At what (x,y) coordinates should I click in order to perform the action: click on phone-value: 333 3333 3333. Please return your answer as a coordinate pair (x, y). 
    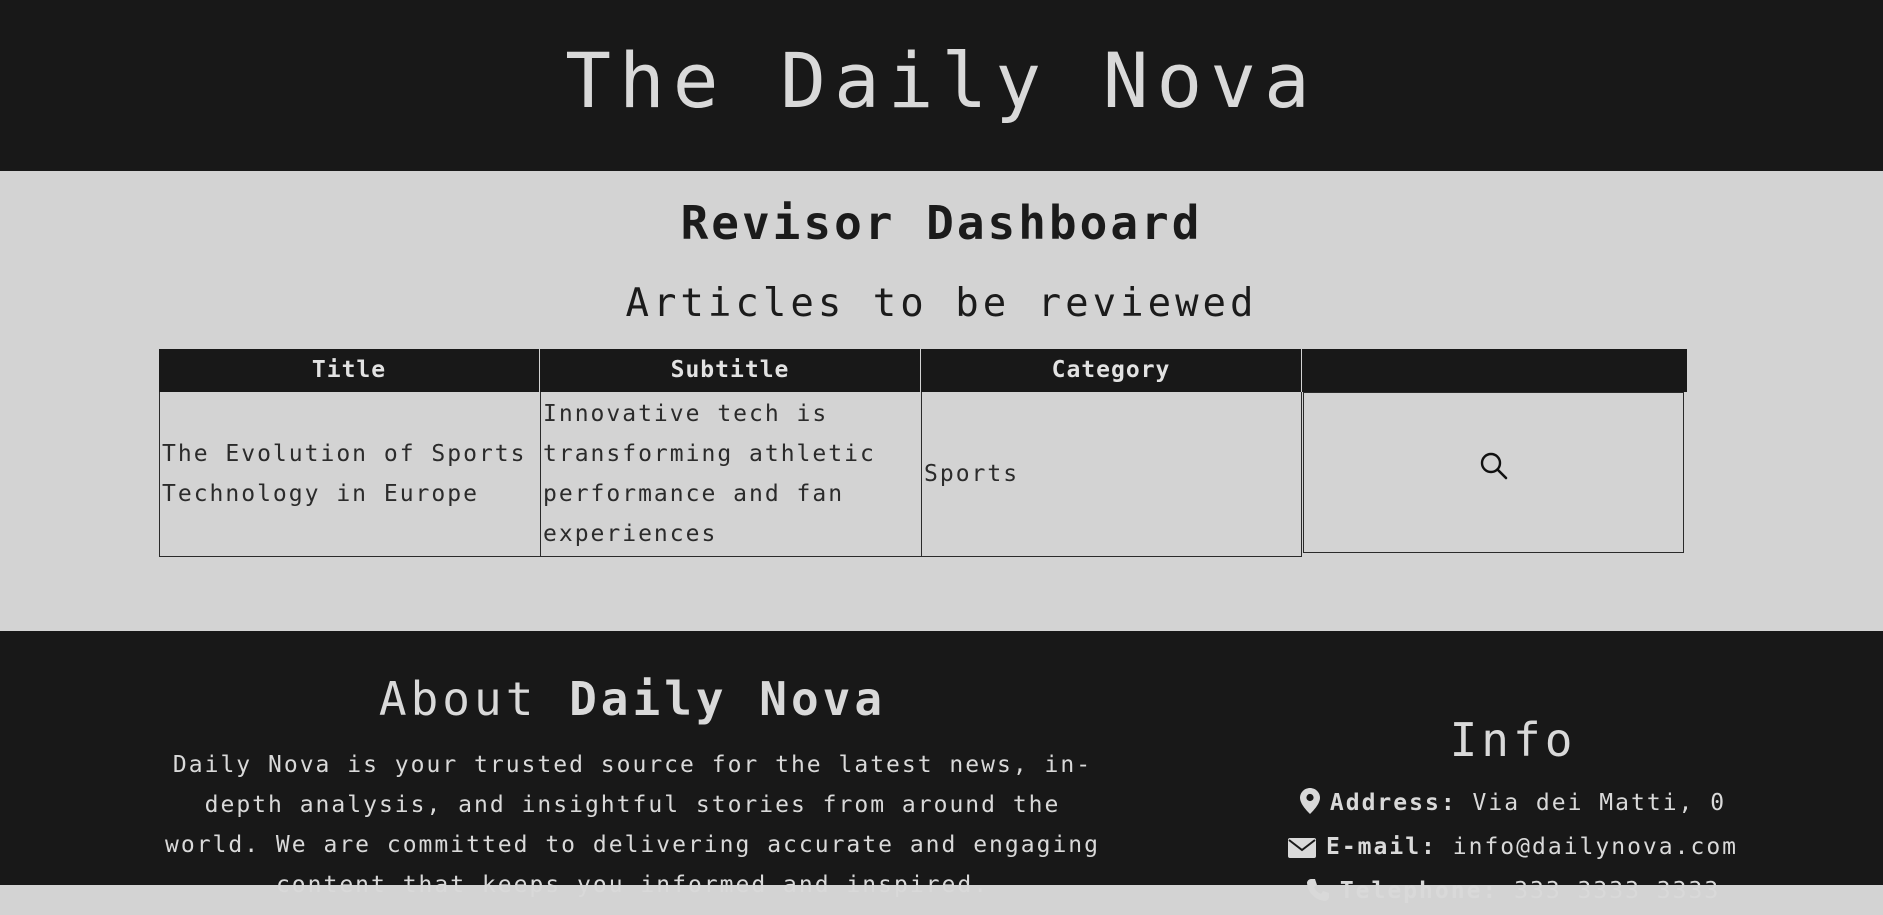
    Looking at the image, I should click on (1617, 891).